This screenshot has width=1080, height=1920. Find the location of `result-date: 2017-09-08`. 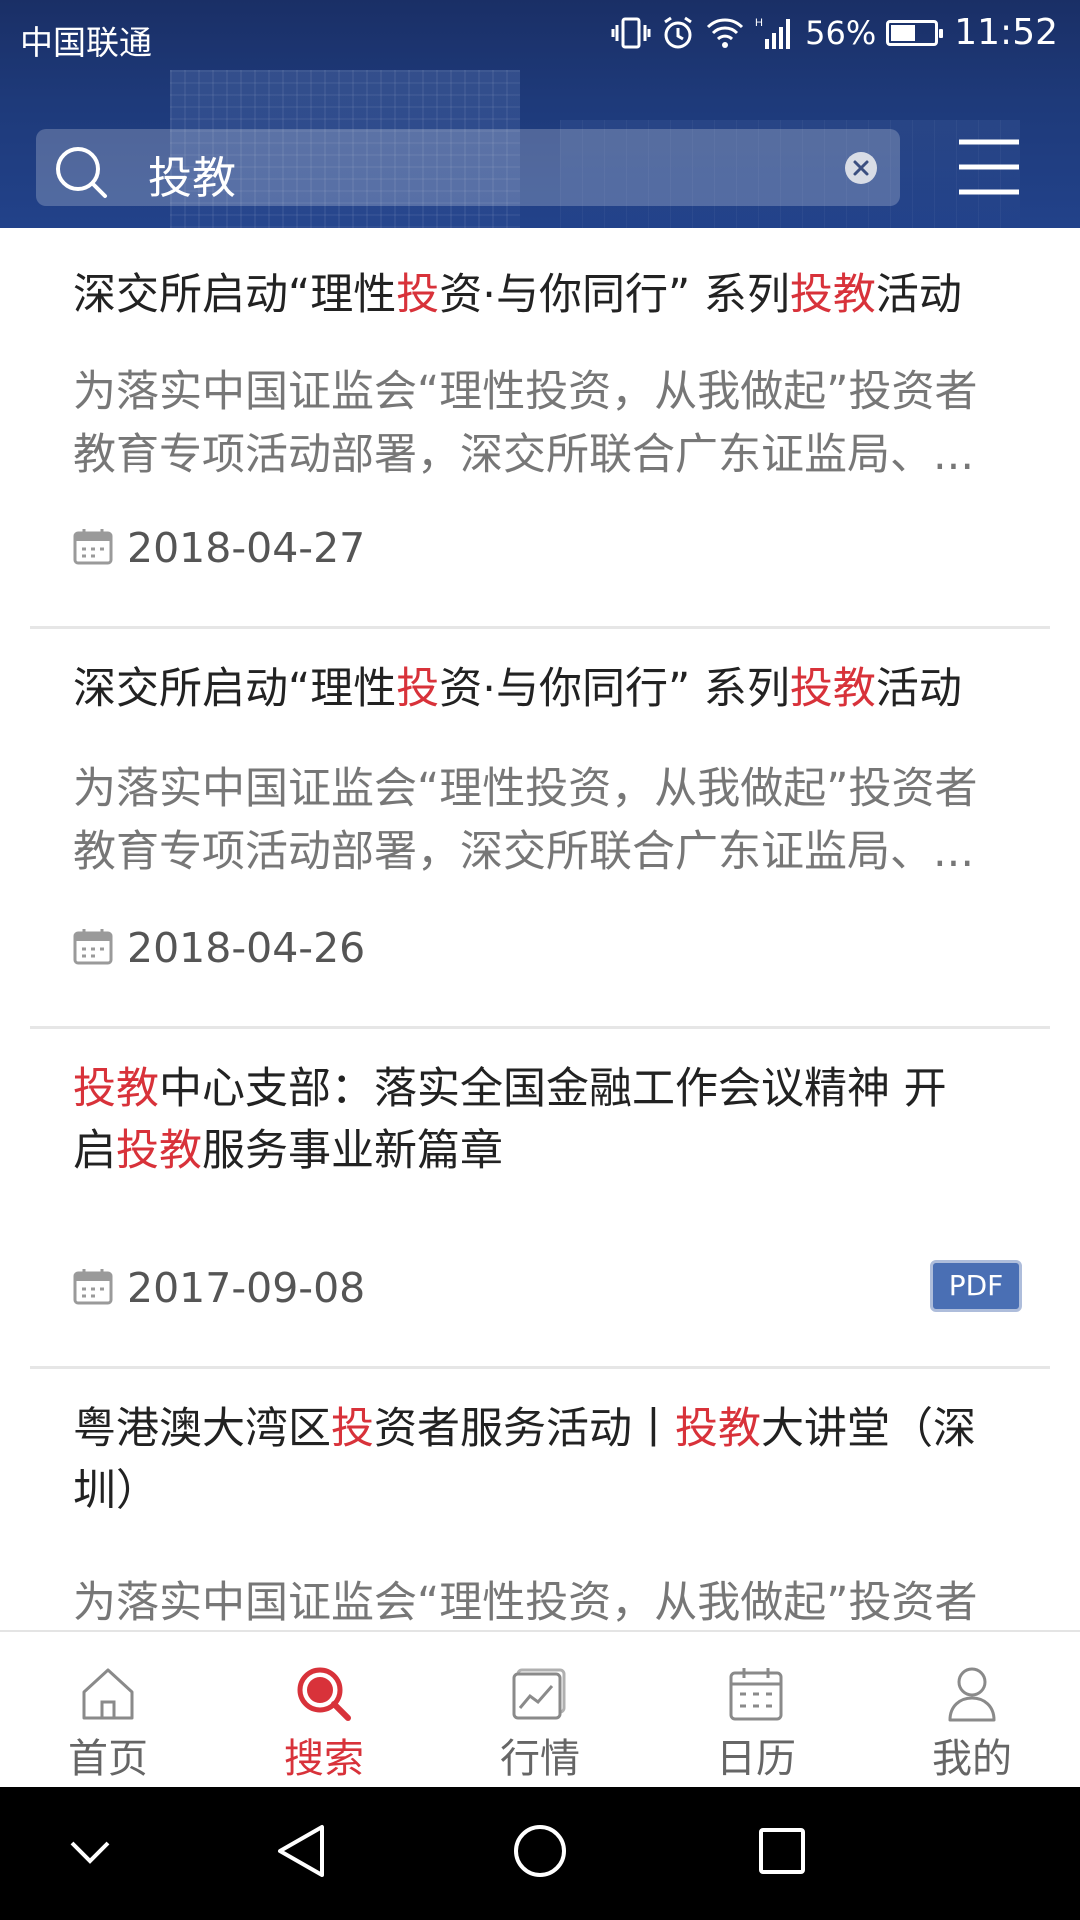

result-date: 2017-09-08 is located at coordinates (246, 1288).